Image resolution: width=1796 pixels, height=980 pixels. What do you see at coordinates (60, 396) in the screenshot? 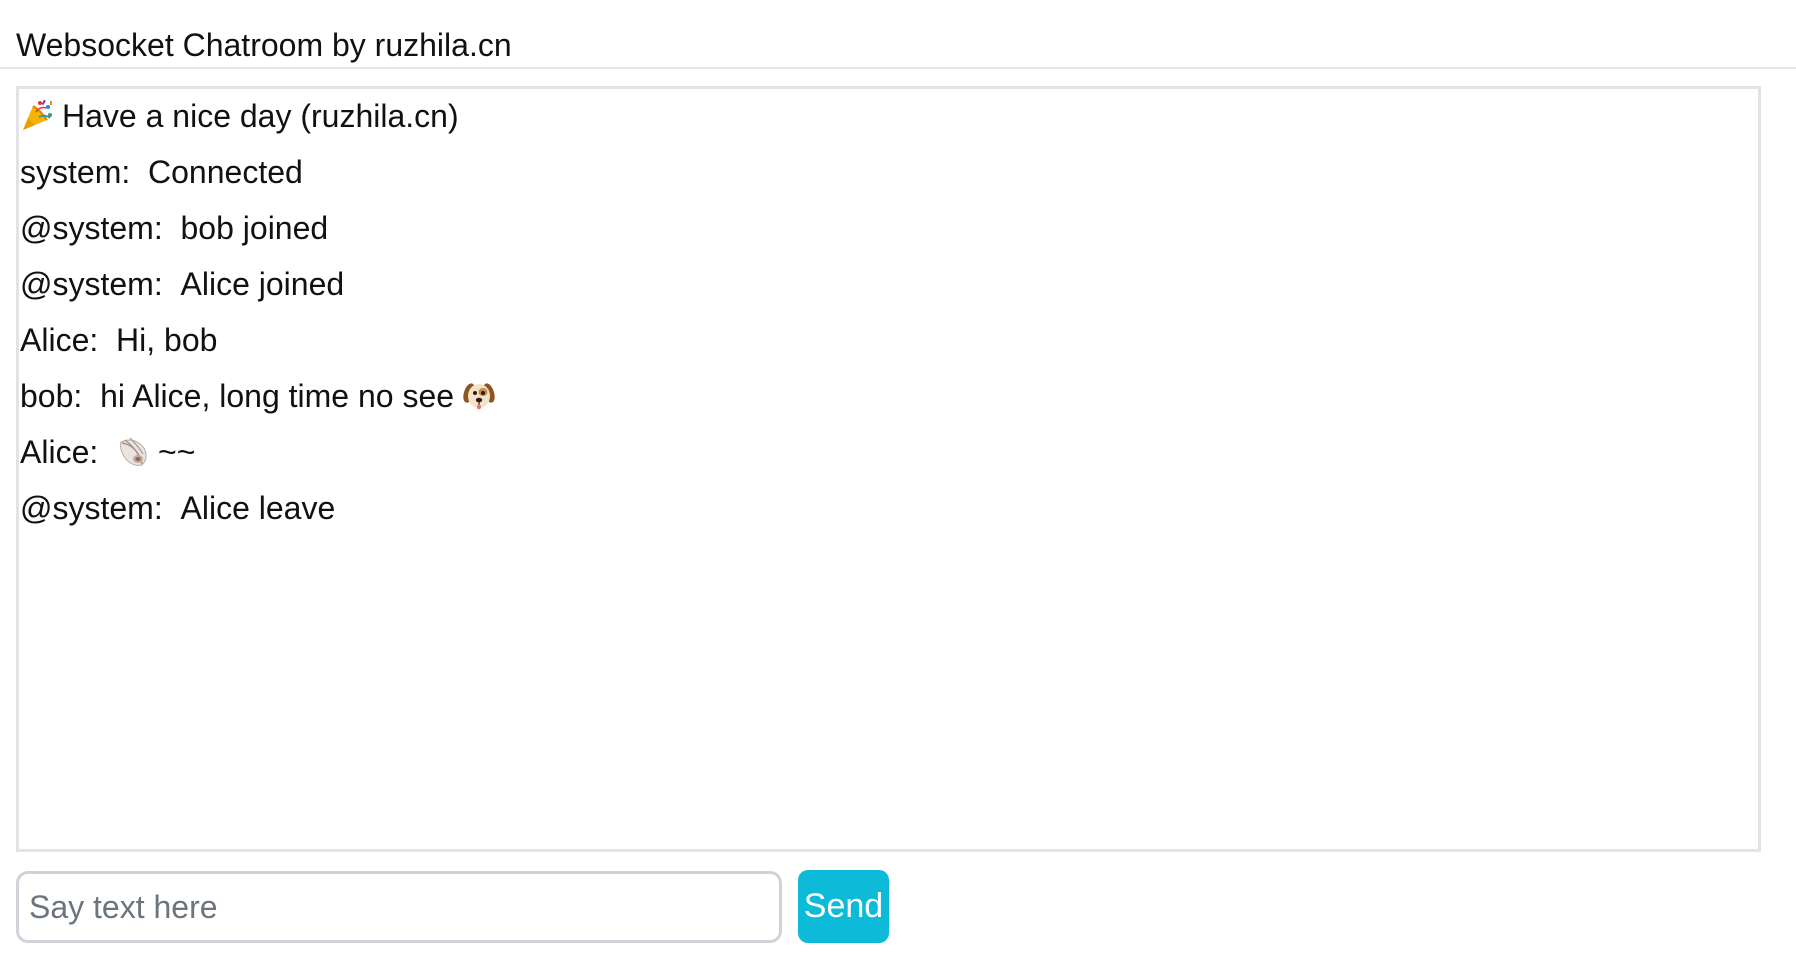
I see `message-sender: bob` at bounding box center [60, 396].